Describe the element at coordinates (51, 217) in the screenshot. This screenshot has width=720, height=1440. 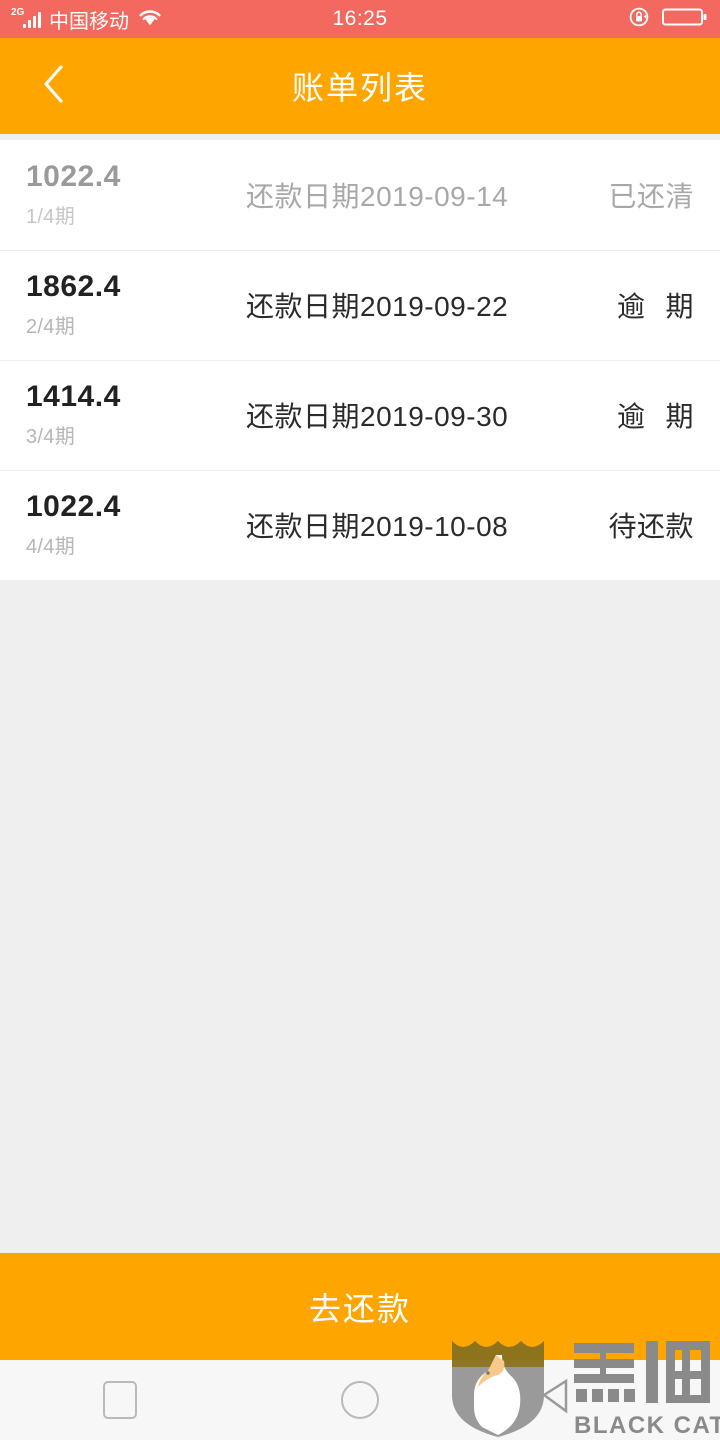
I see `row-term: 1/4期` at that location.